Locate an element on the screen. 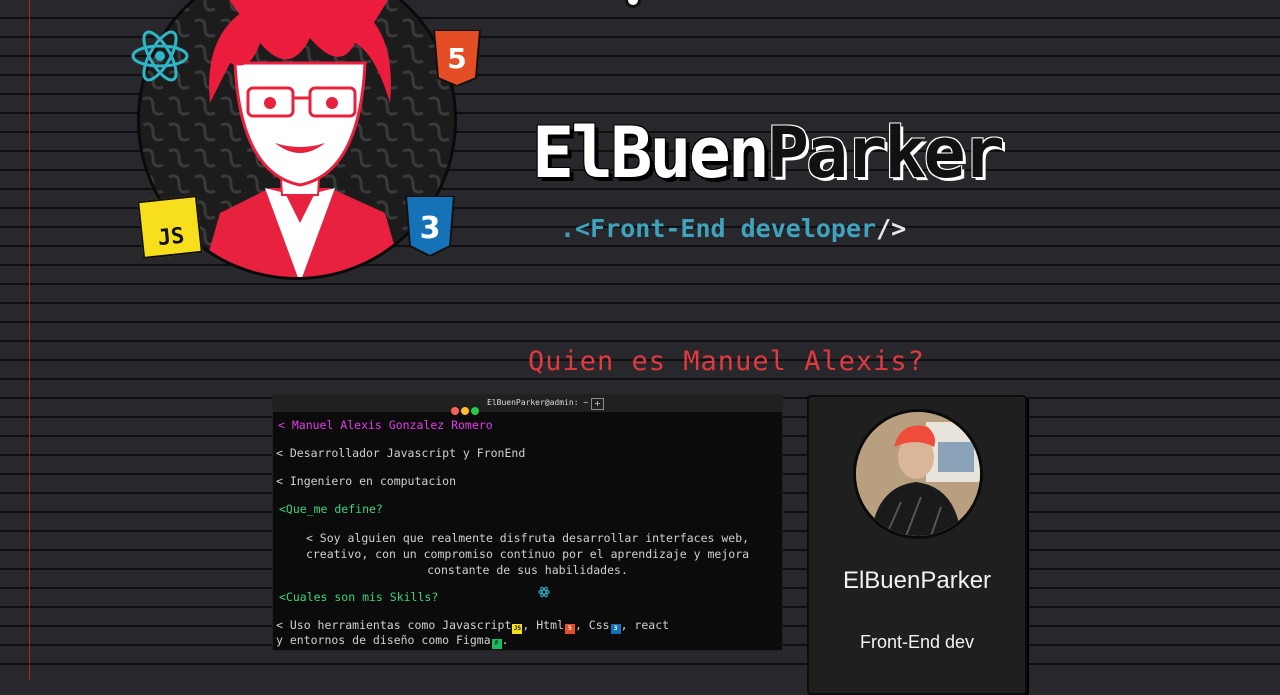  notebook-margin-line is located at coordinates (29, 340).